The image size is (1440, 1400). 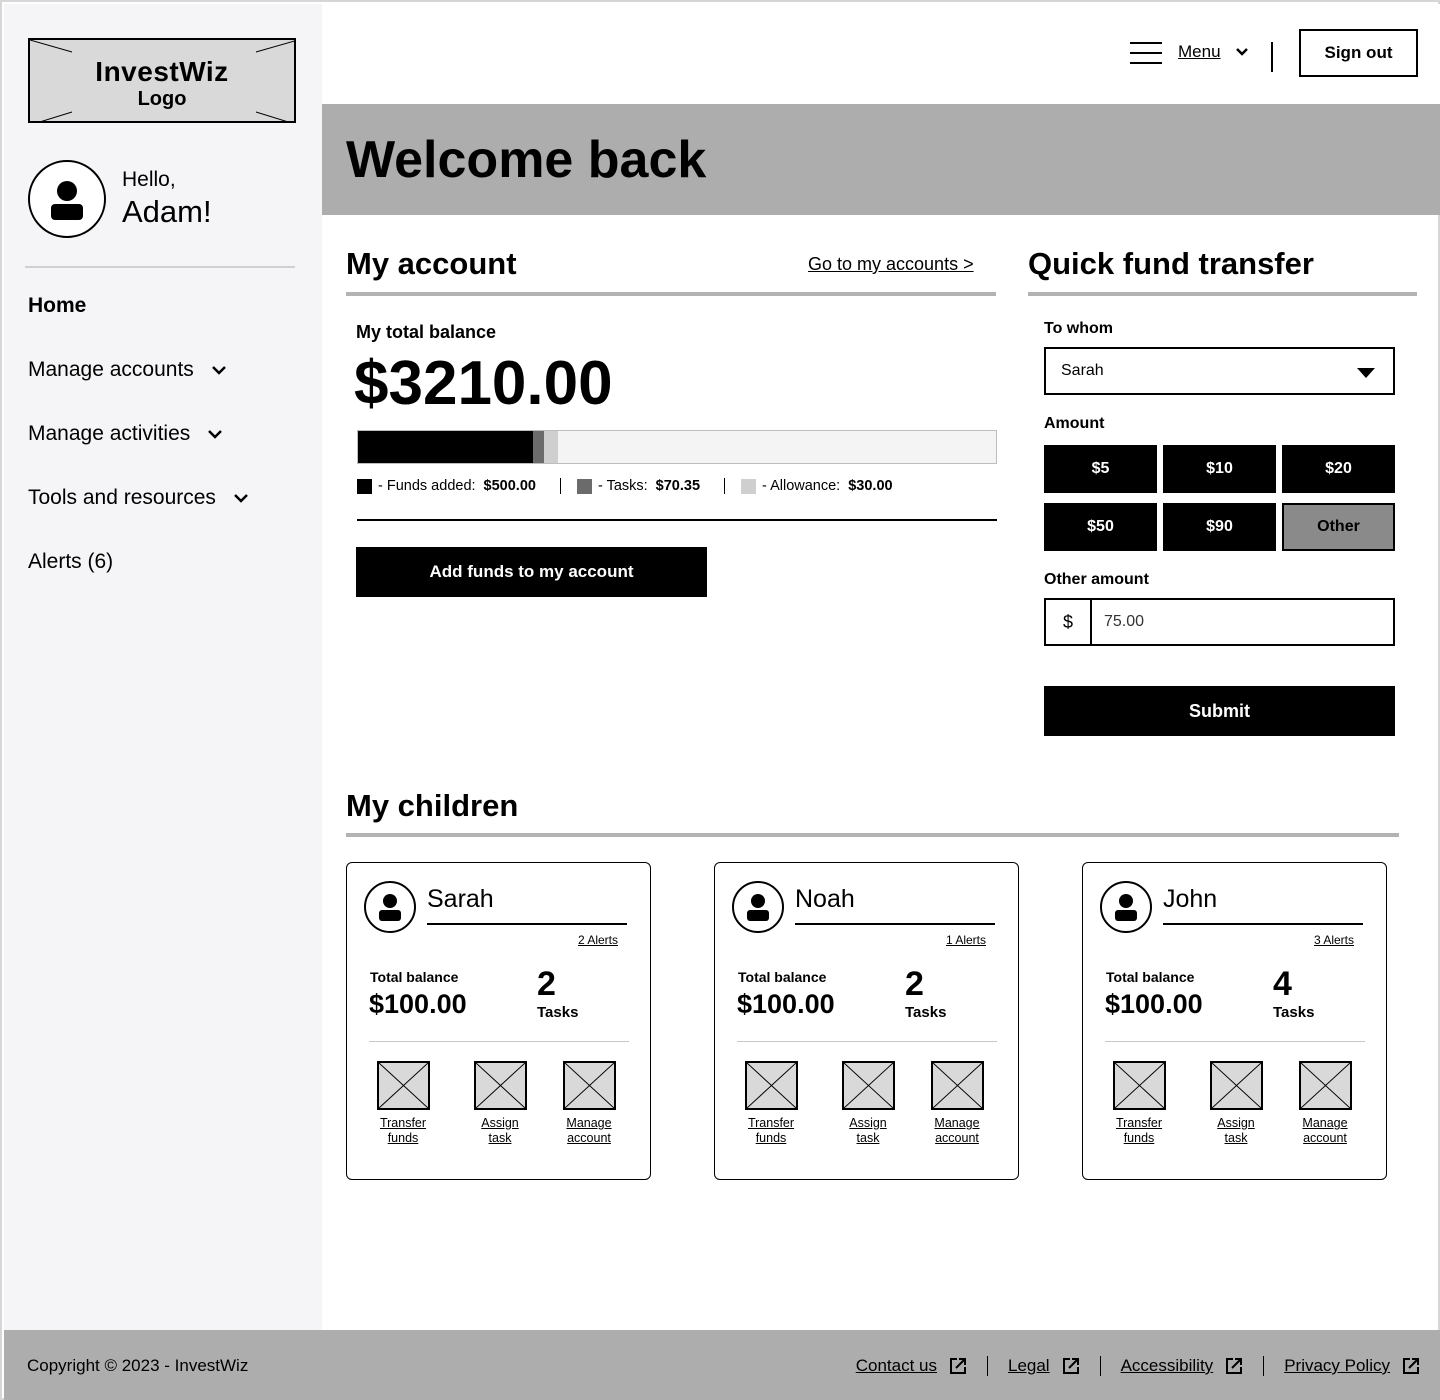 I want to click on footer-link-contact: Contact us, so click(x=911, y=1366).